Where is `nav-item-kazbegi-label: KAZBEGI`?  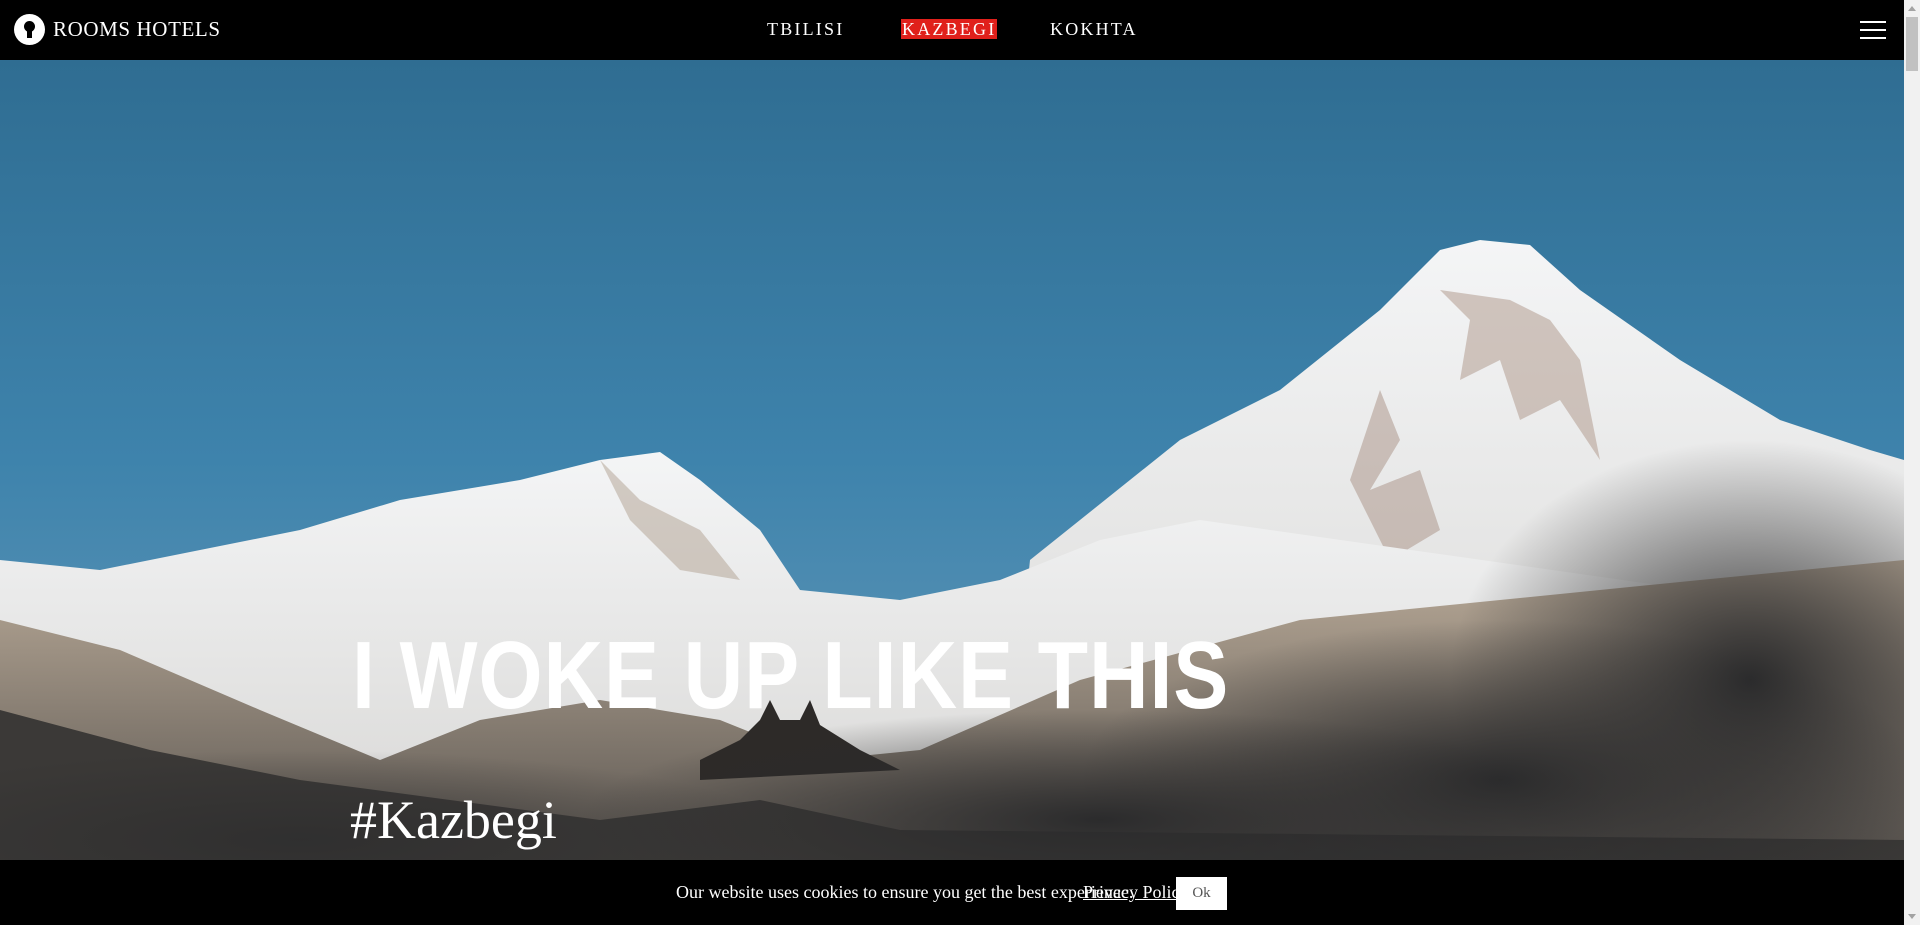
nav-item-kazbegi-label: KAZBEGI is located at coordinates (949, 29).